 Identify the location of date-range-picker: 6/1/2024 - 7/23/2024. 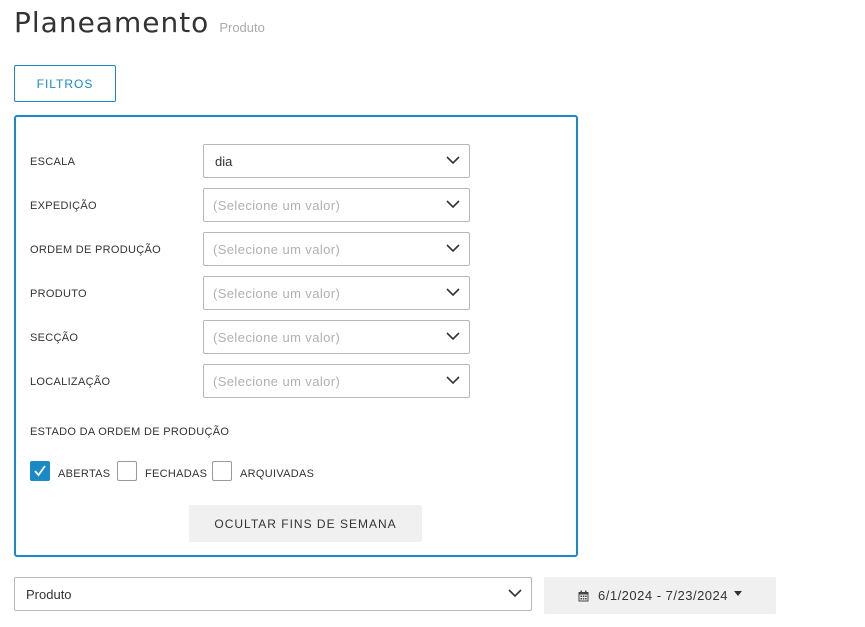
(660, 595).